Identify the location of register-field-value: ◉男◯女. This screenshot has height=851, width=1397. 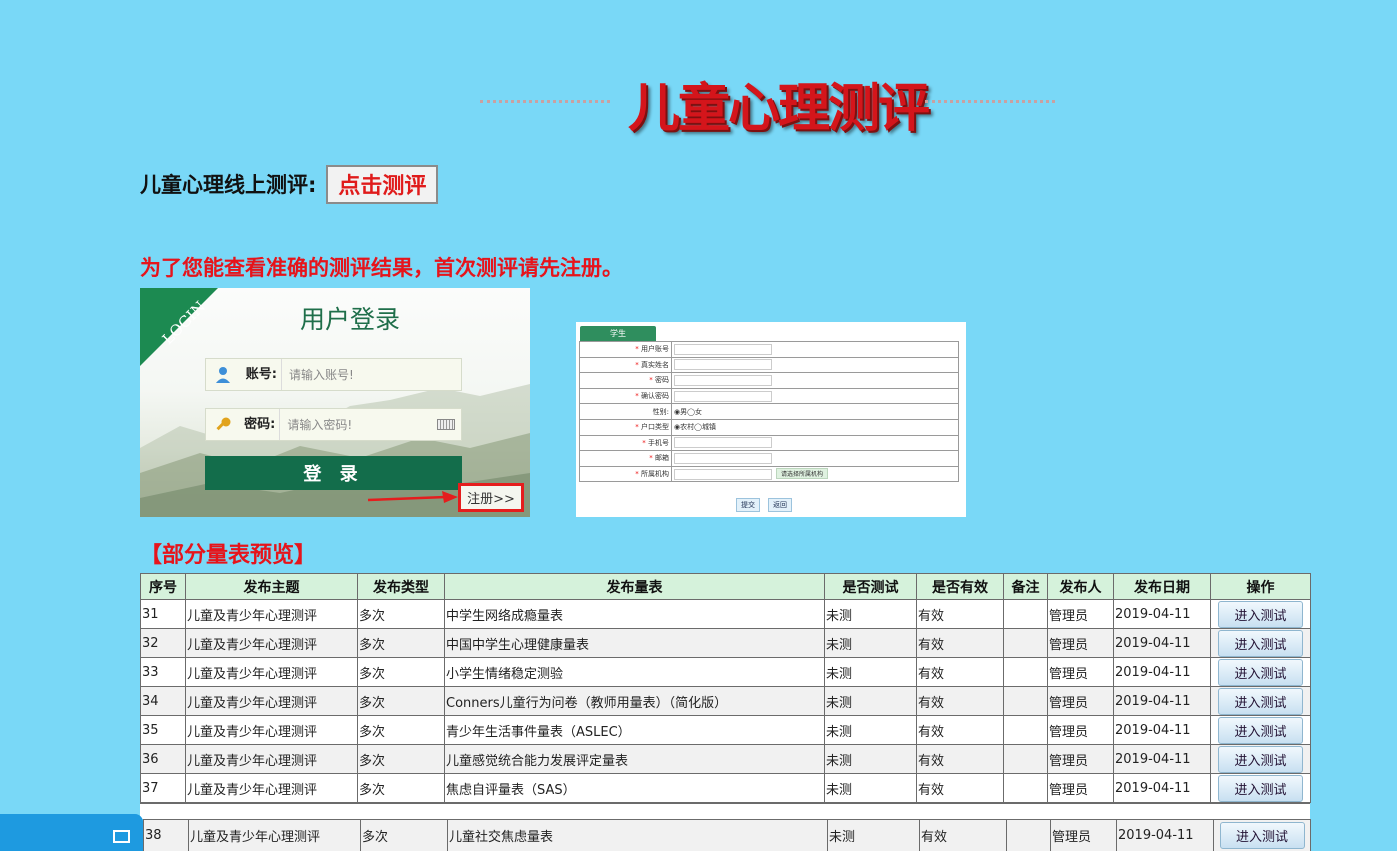
(815, 411).